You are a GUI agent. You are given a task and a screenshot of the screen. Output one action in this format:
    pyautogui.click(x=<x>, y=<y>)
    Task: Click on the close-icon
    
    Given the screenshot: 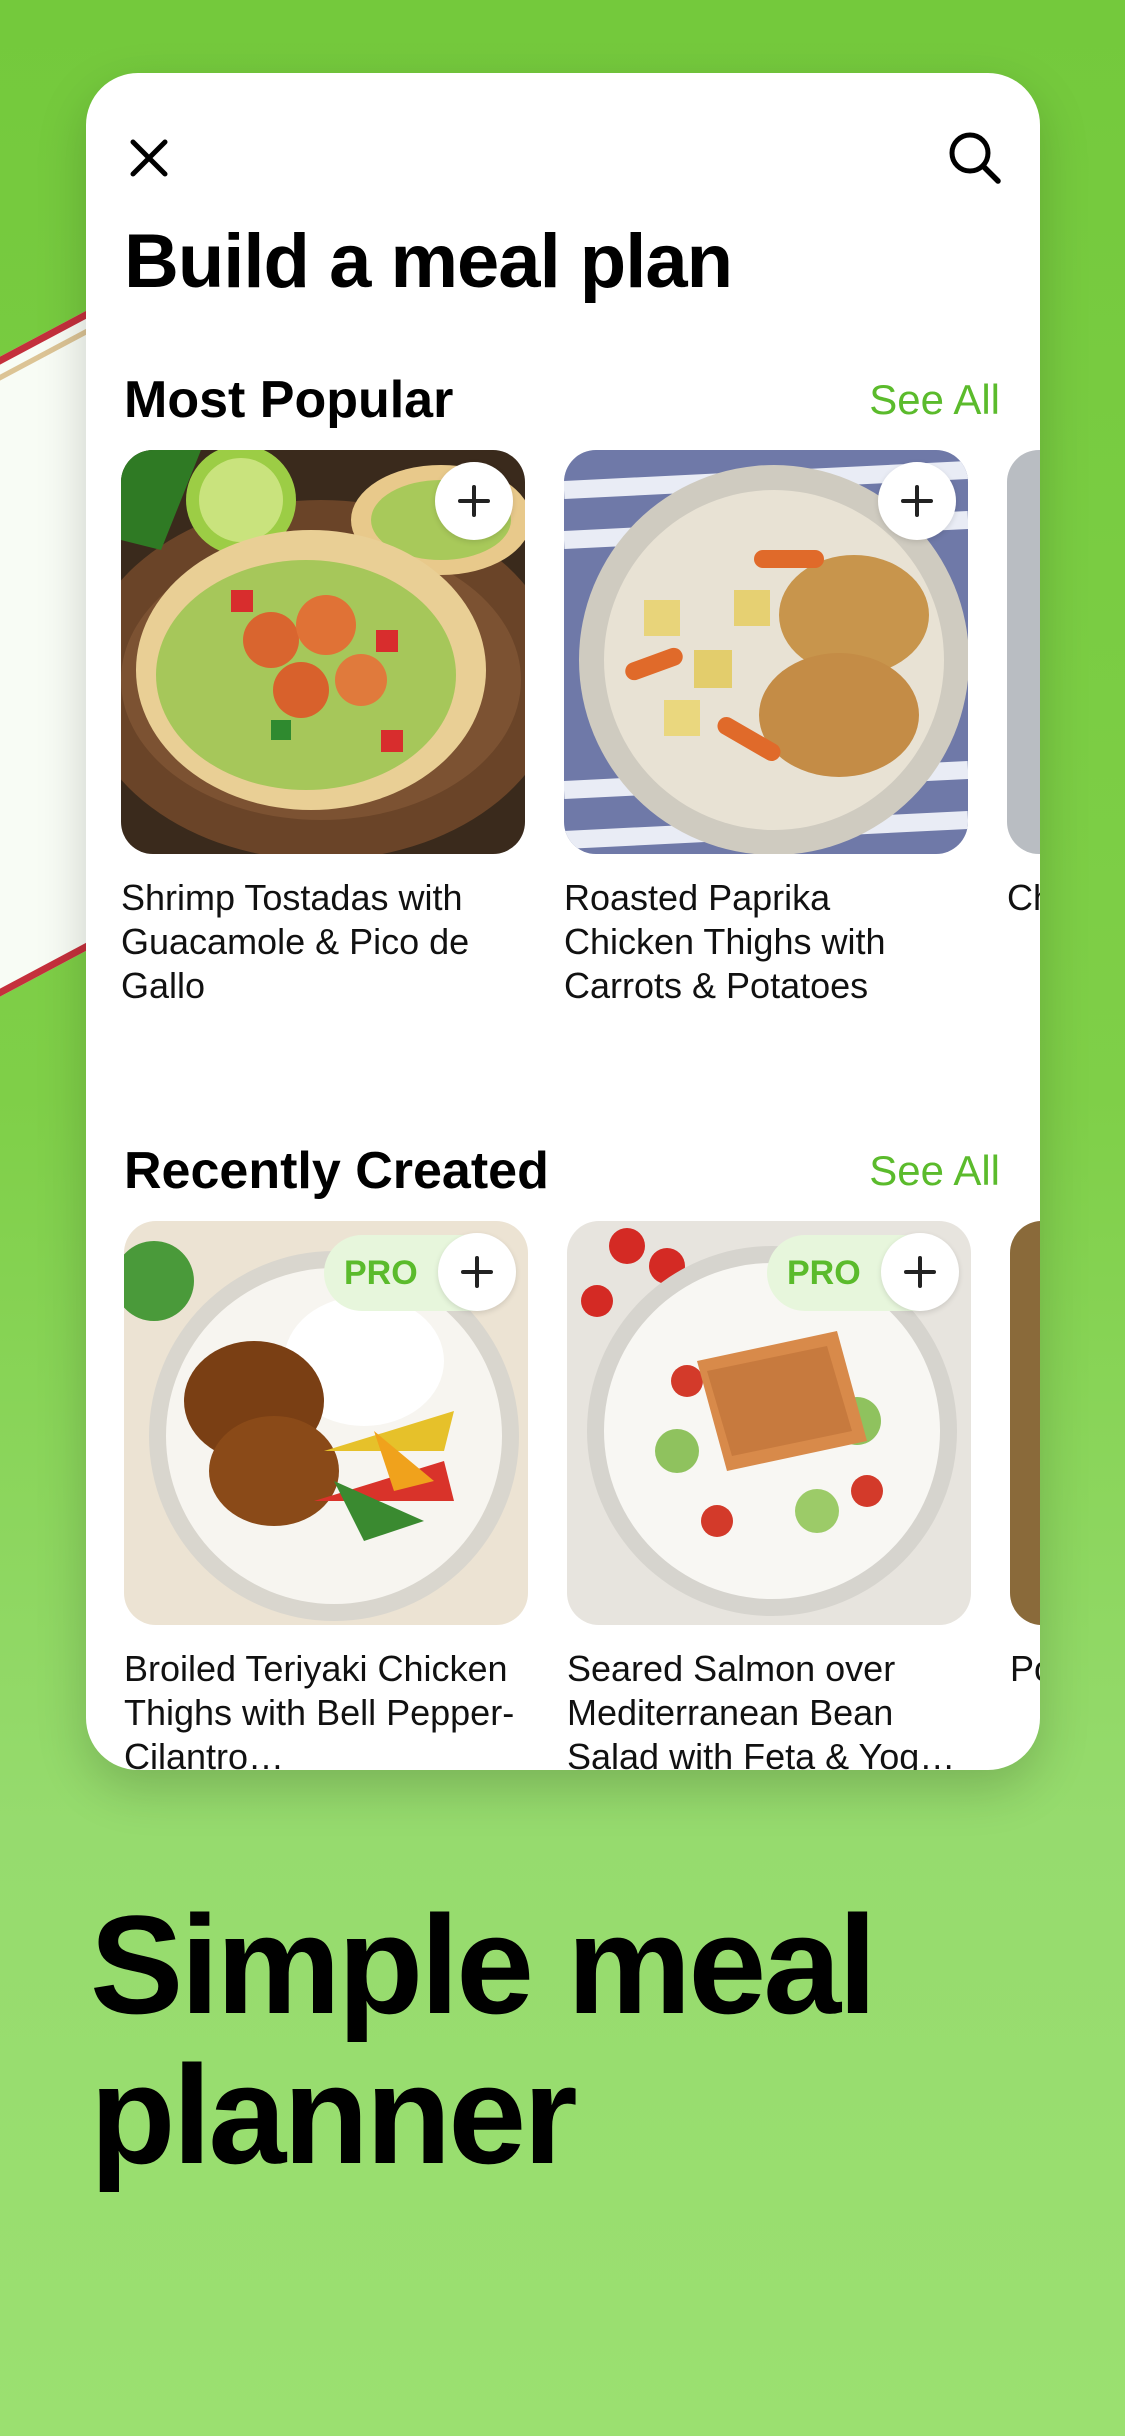 What is the action you would take?
    pyautogui.click(x=149, y=158)
    